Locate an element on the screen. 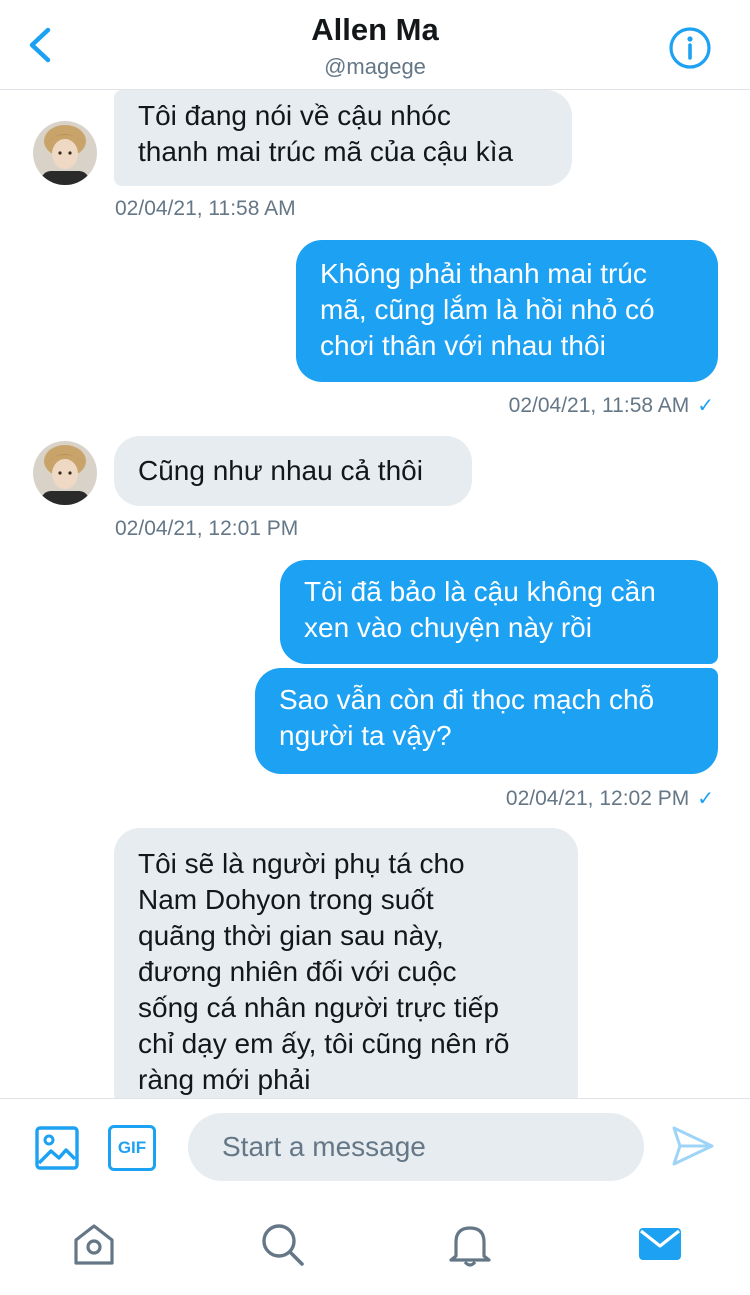 The height and width of the screenshot is (1295, 750). message-timestamp: 02/04/21, 11:58 AM ✓ is located at coordinates (611, 405).